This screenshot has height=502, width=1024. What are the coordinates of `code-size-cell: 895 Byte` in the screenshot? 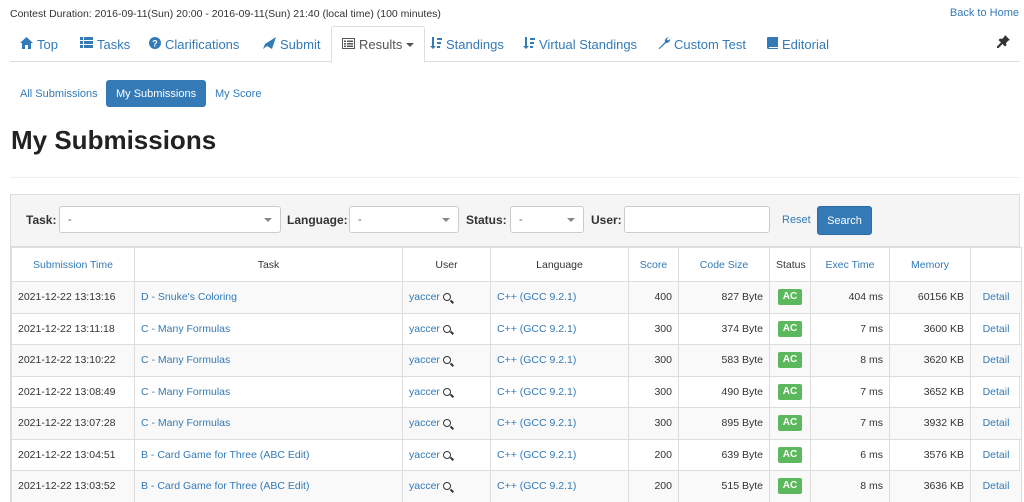 It's located at (724, 423).